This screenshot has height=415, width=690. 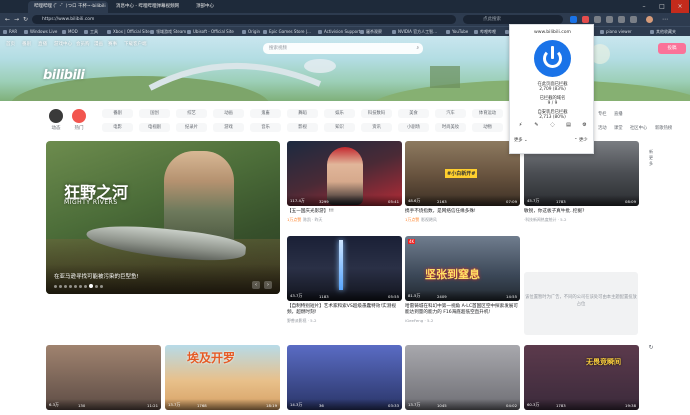 What do you see at coordinates (256, 285) in the screenshot?
I see `chevron-left-icon: ‹` at bounding box center [256, 285].